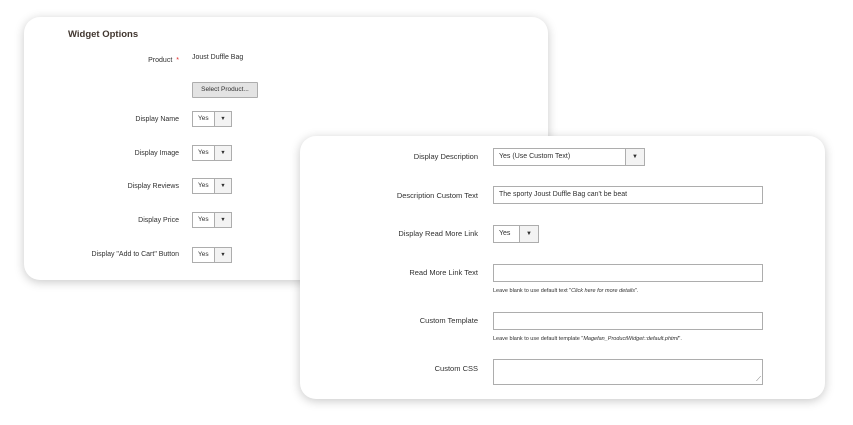  What do you see at coordinates (163, 60) in the screenshot?
I see `product-label: Product *` at bounding box center [163, 60].